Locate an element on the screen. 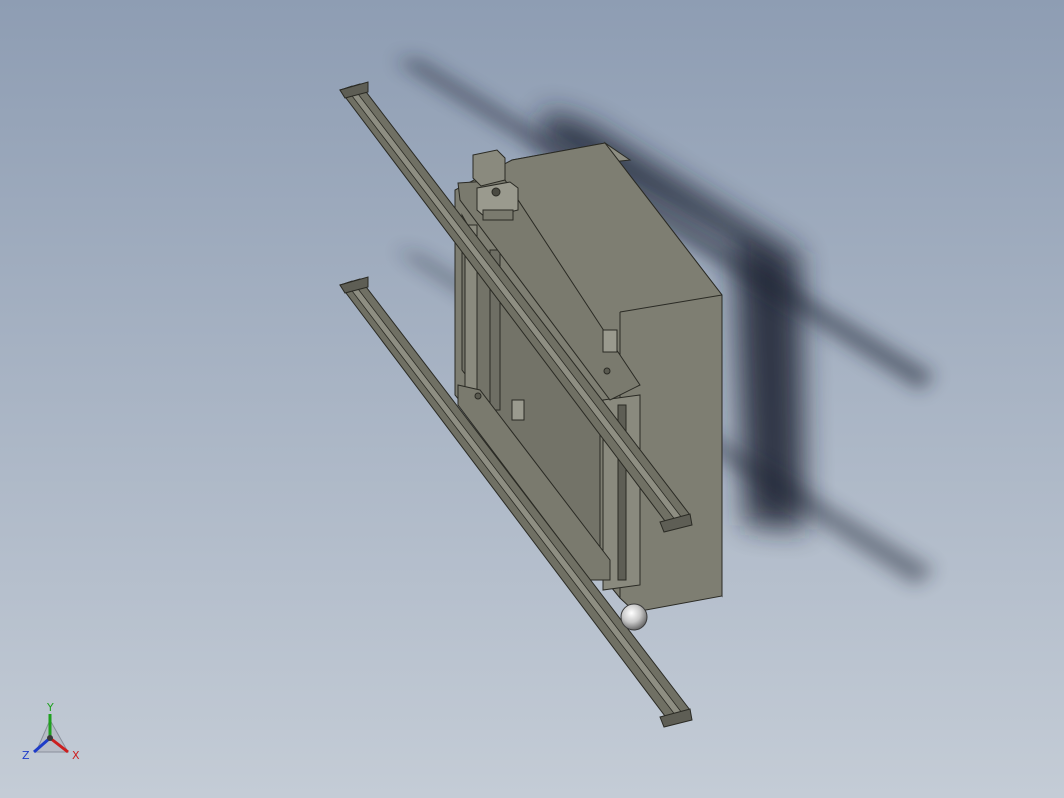  roller-ball is located at coordinates (634, 617).